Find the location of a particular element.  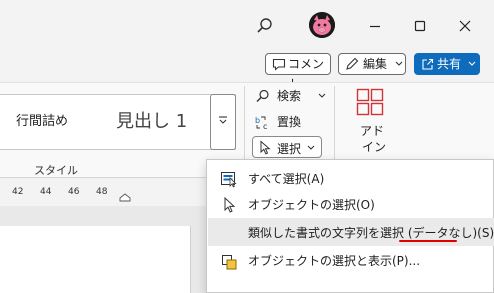

share-label: 共有 is located at coordinates (449, 64).